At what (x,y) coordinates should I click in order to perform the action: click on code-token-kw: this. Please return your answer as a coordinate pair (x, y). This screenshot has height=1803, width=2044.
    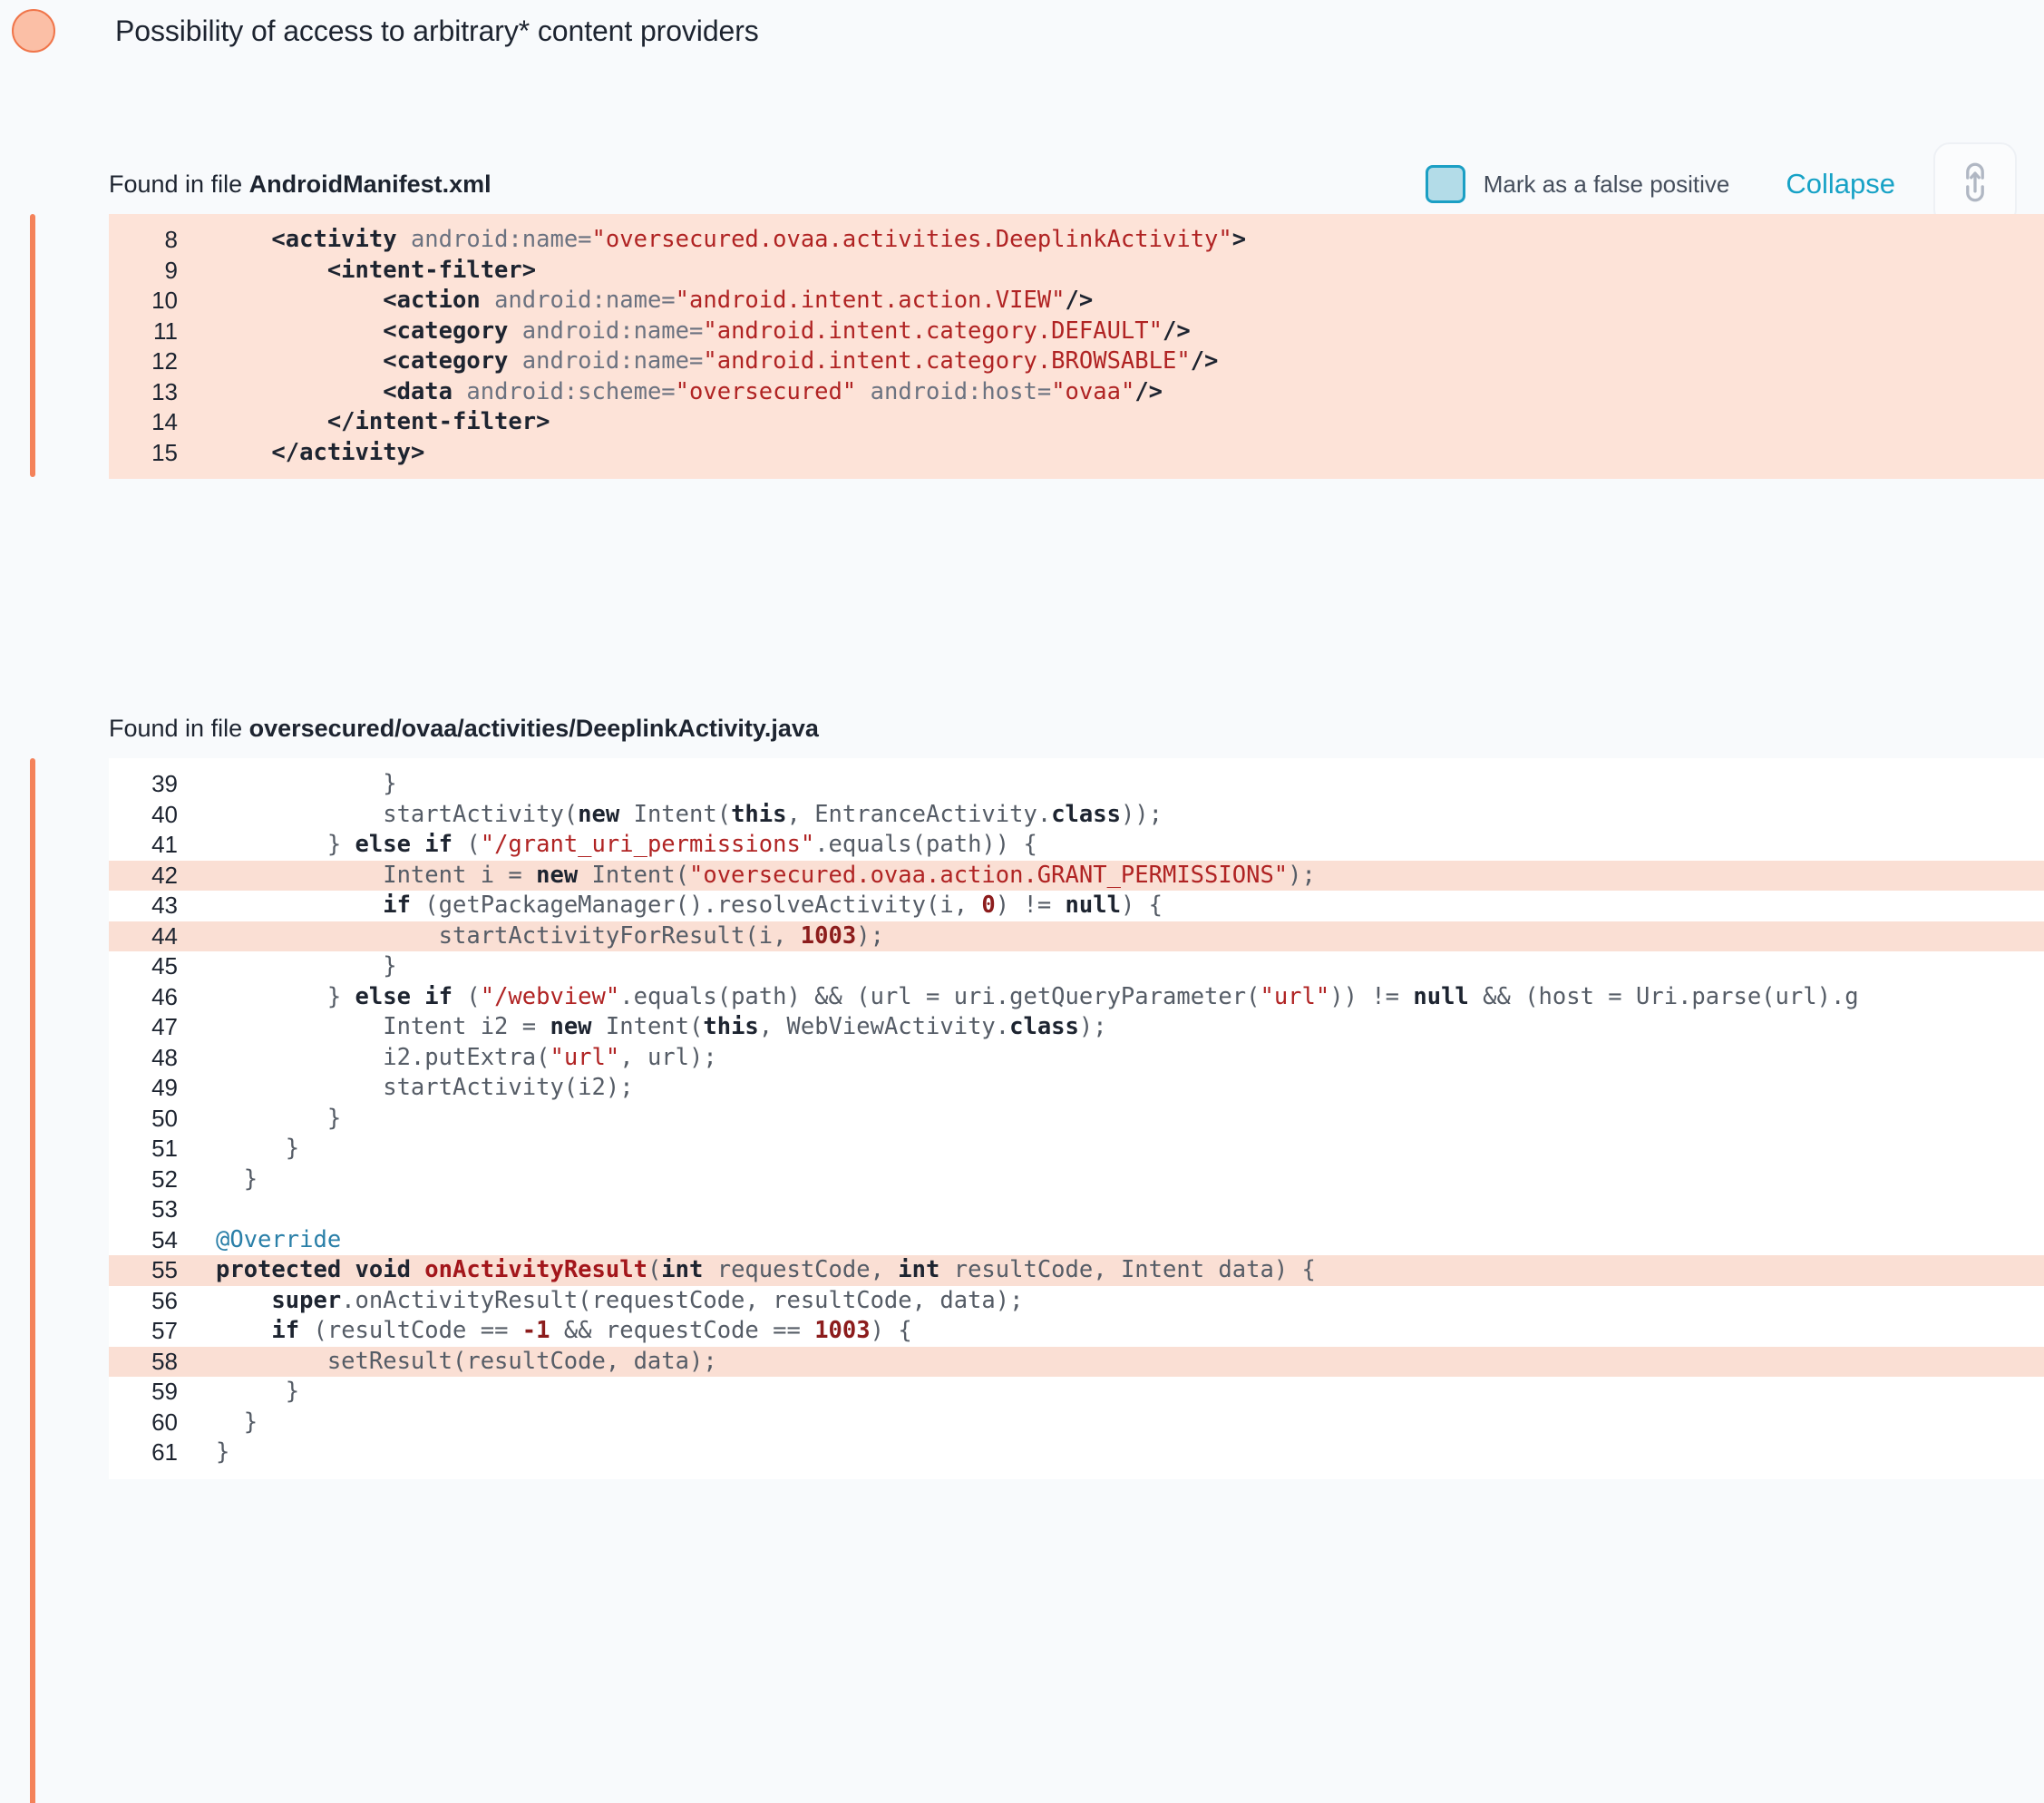
    Looking at the image, I should click on (759, 814).